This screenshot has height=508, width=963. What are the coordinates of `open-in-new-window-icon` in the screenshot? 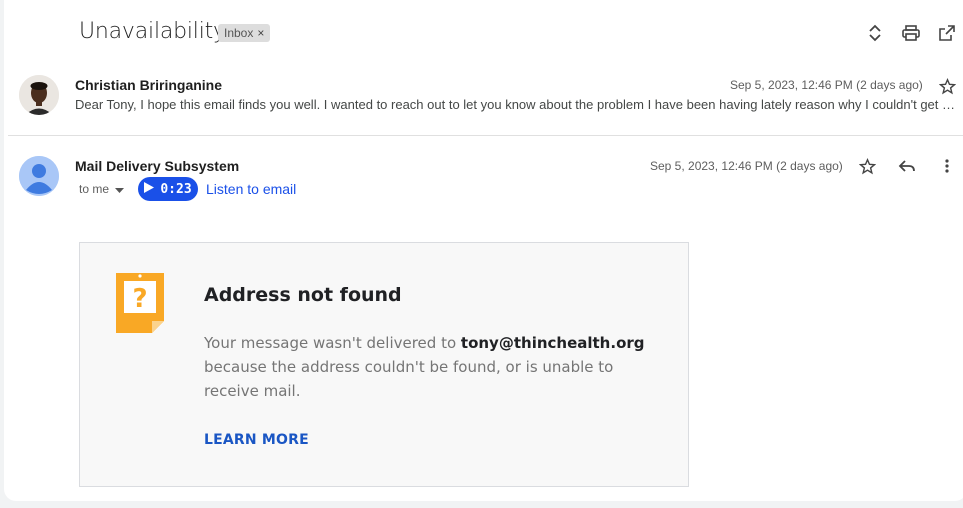 It's located at (947, 33).